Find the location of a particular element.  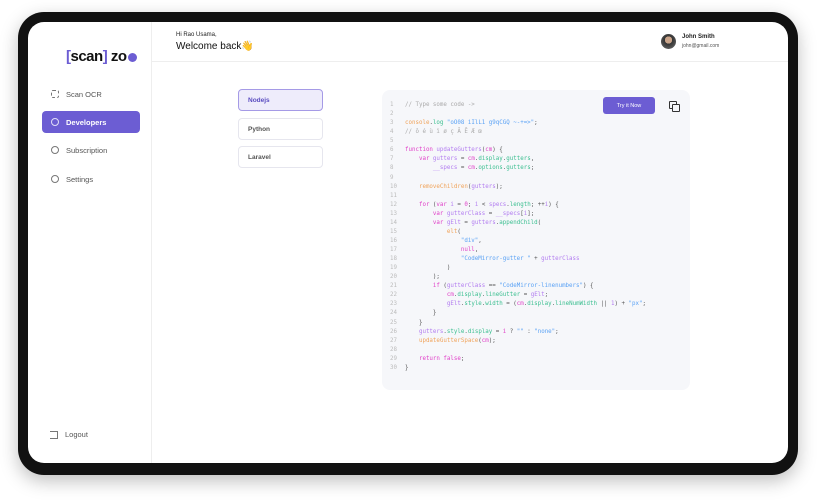

code-token: "none" is located at coordinates (545, 331).